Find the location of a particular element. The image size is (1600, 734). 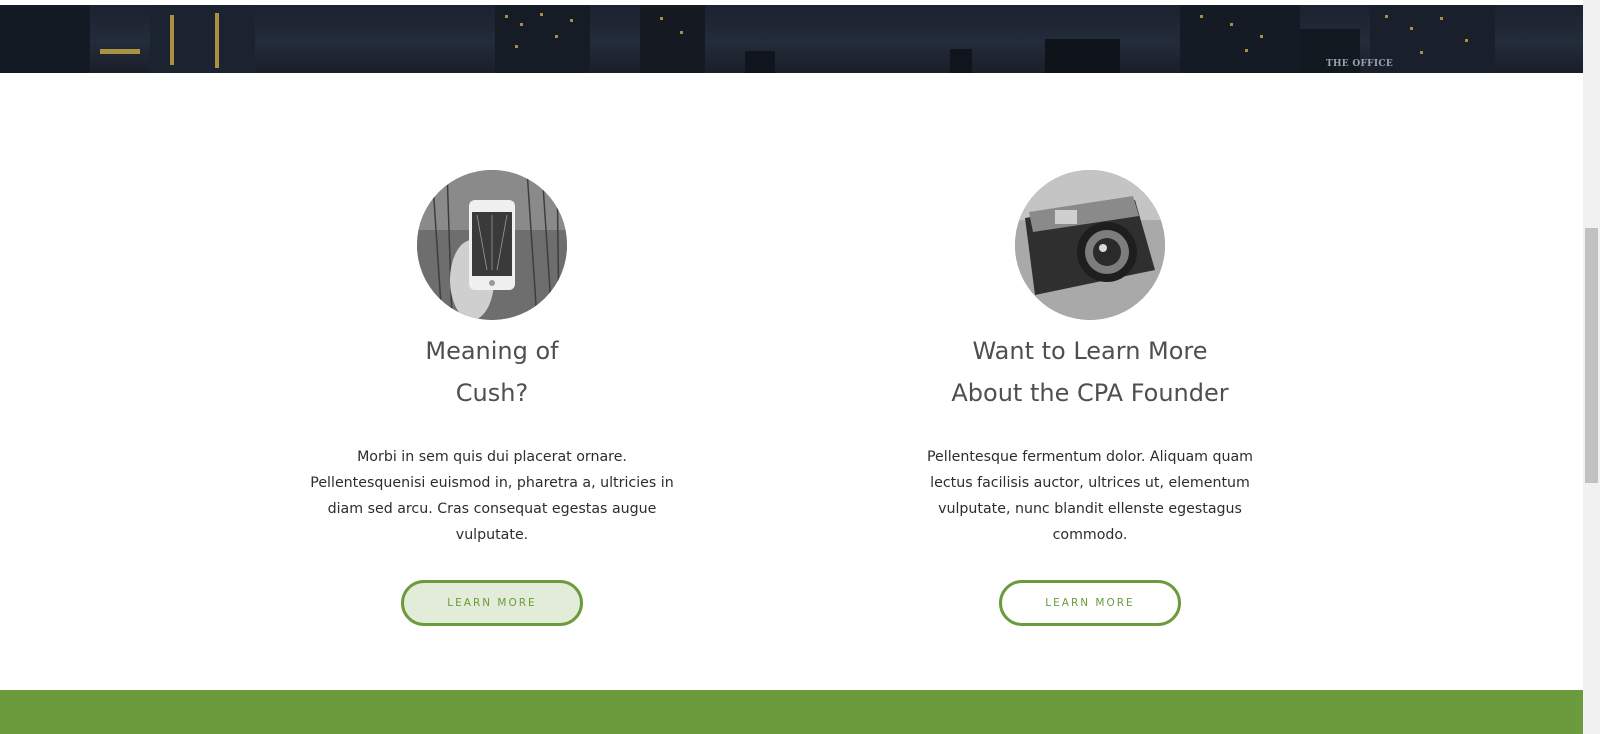

smartphone-photo-icon is located at coordinates (492, 245).